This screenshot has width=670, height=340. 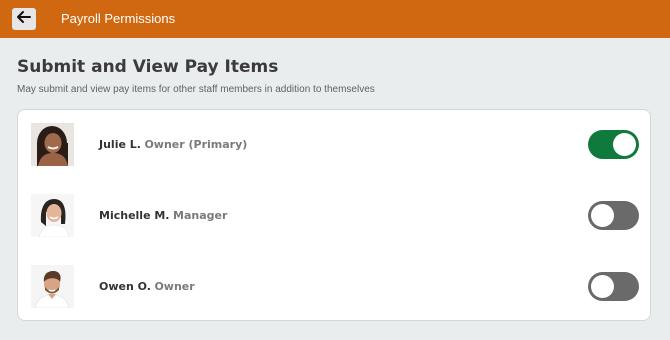 What do you see at coordinates (148, 67) in the screenshot?
I see `section-title: Submit and View Pay Items` at bounding box center [148, 67].